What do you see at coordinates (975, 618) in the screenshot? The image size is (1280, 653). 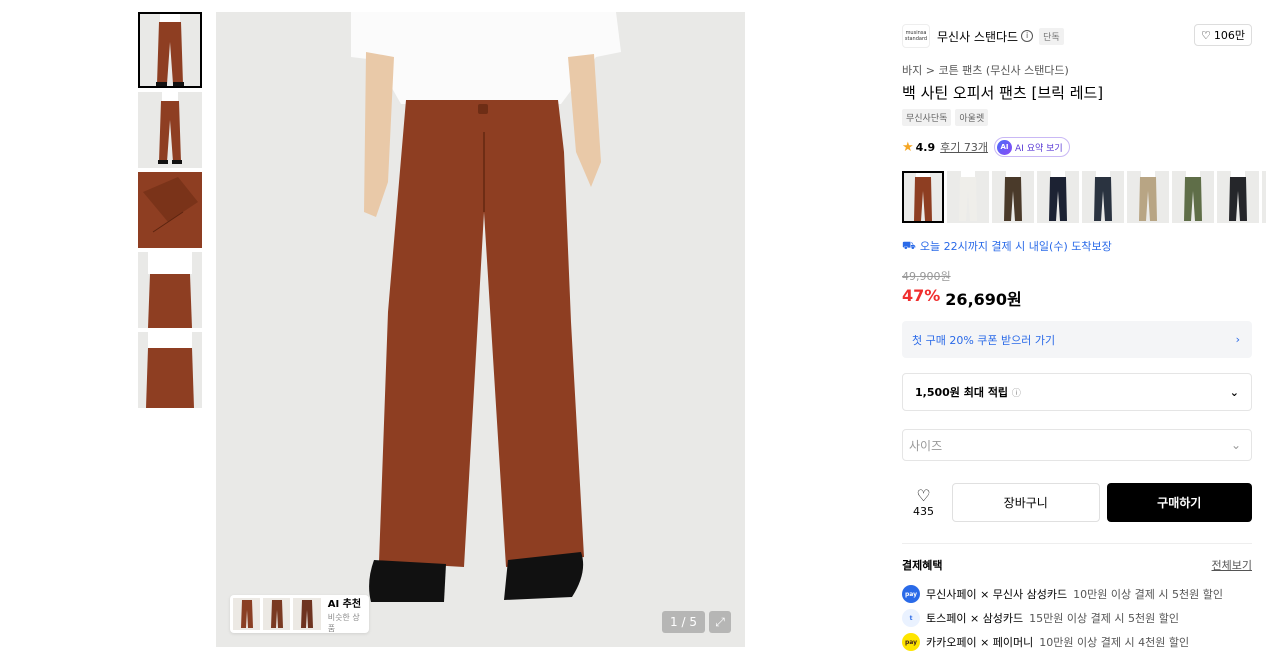 I see `payment-benefit-title: 토스페이 × 삼성카드` at bounding box center [975, 618].